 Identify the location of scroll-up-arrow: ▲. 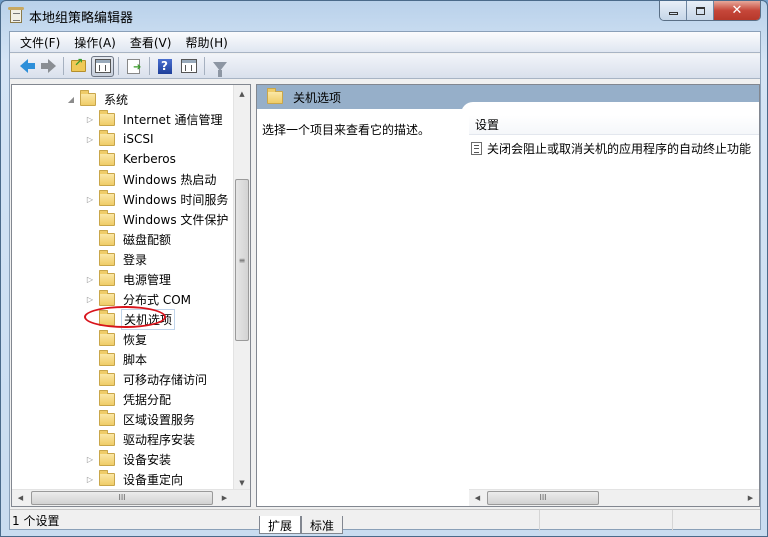
(242, 93).